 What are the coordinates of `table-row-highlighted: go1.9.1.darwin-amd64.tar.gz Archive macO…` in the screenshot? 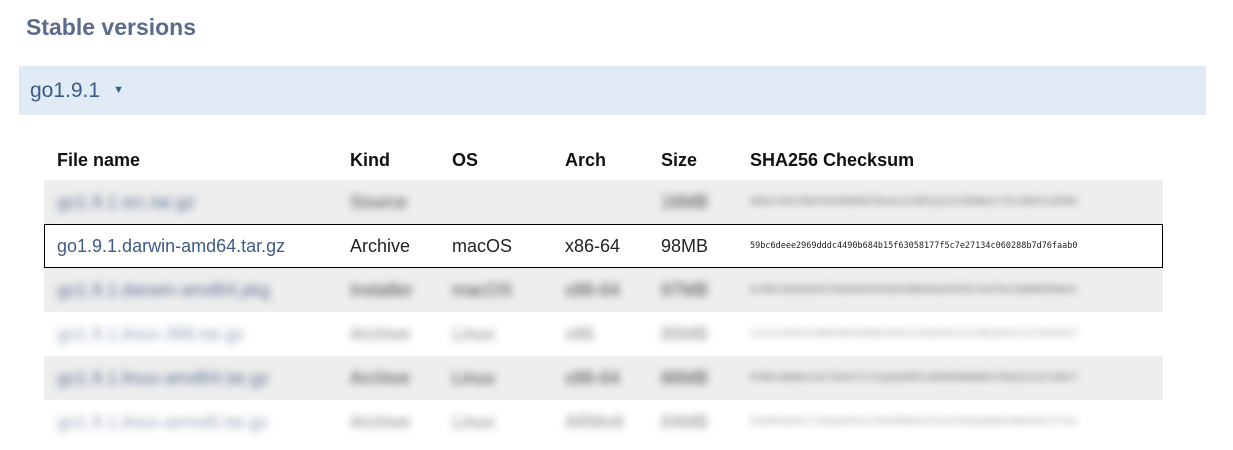 It's located at (603, 246).